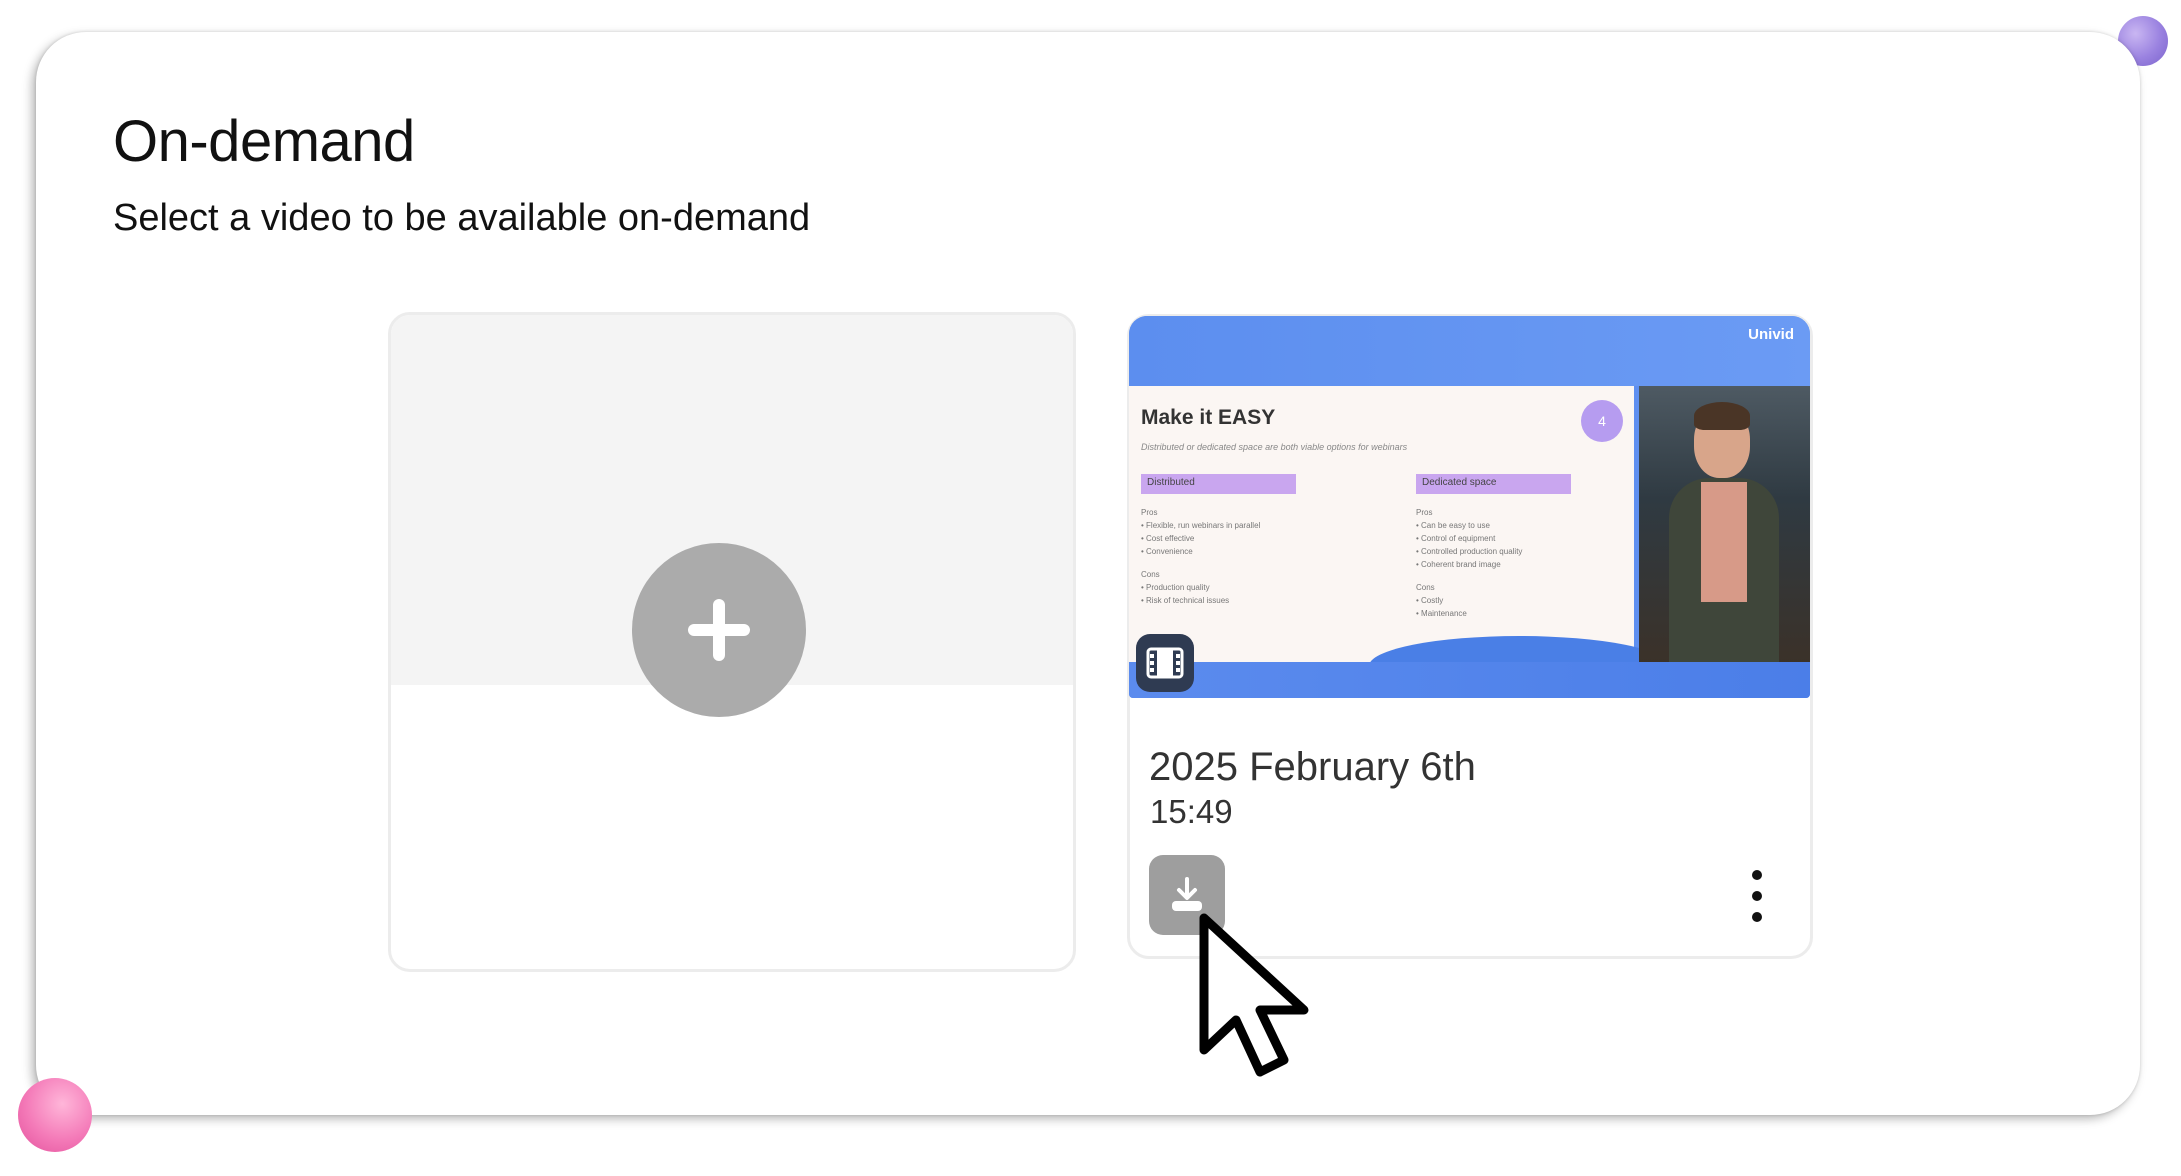 The width and height of the screenshot is (2181, 1176). What do you see at coordinates (1165, 663) in the screenshot?
I see `film-icon` at bounding box center [1165, 663].